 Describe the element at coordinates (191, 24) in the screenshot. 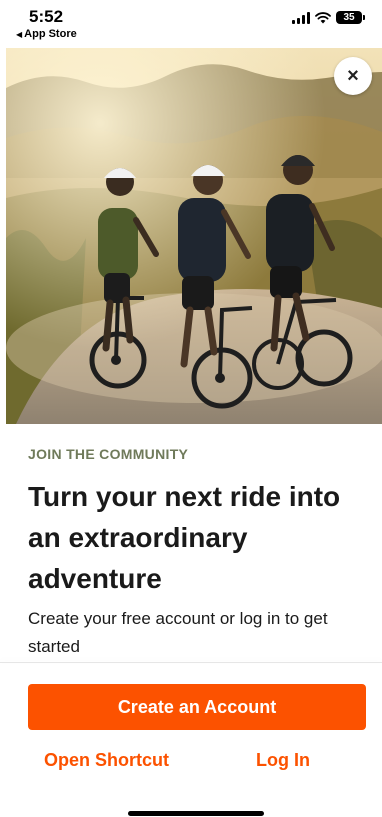

I see `status-bar: 5:52 ◀ App Store 35` at that location.